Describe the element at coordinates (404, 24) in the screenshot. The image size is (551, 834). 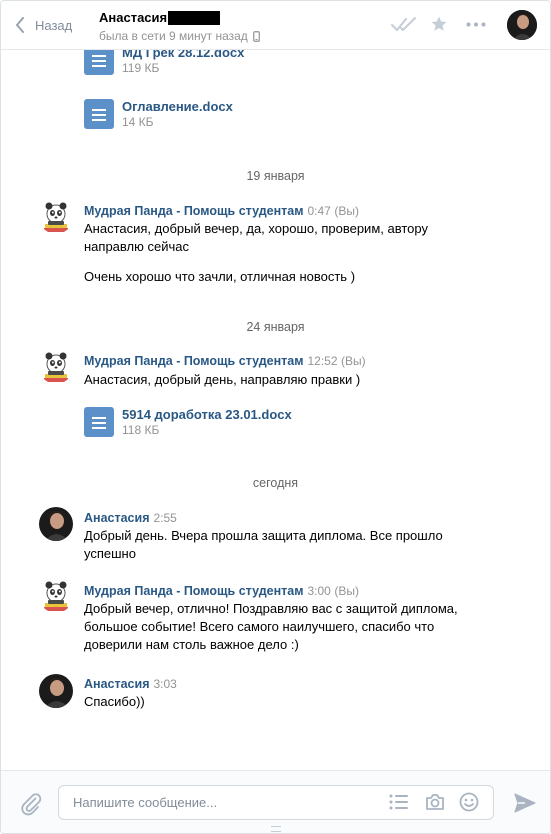
I see `double-check-icon` at that location.